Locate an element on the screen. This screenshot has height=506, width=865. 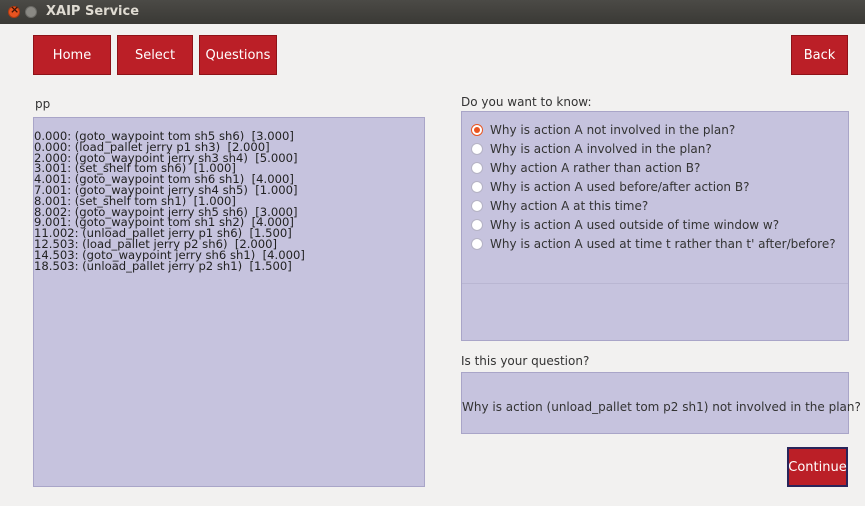
plan-label: pp is located at coordinates (43, 104).